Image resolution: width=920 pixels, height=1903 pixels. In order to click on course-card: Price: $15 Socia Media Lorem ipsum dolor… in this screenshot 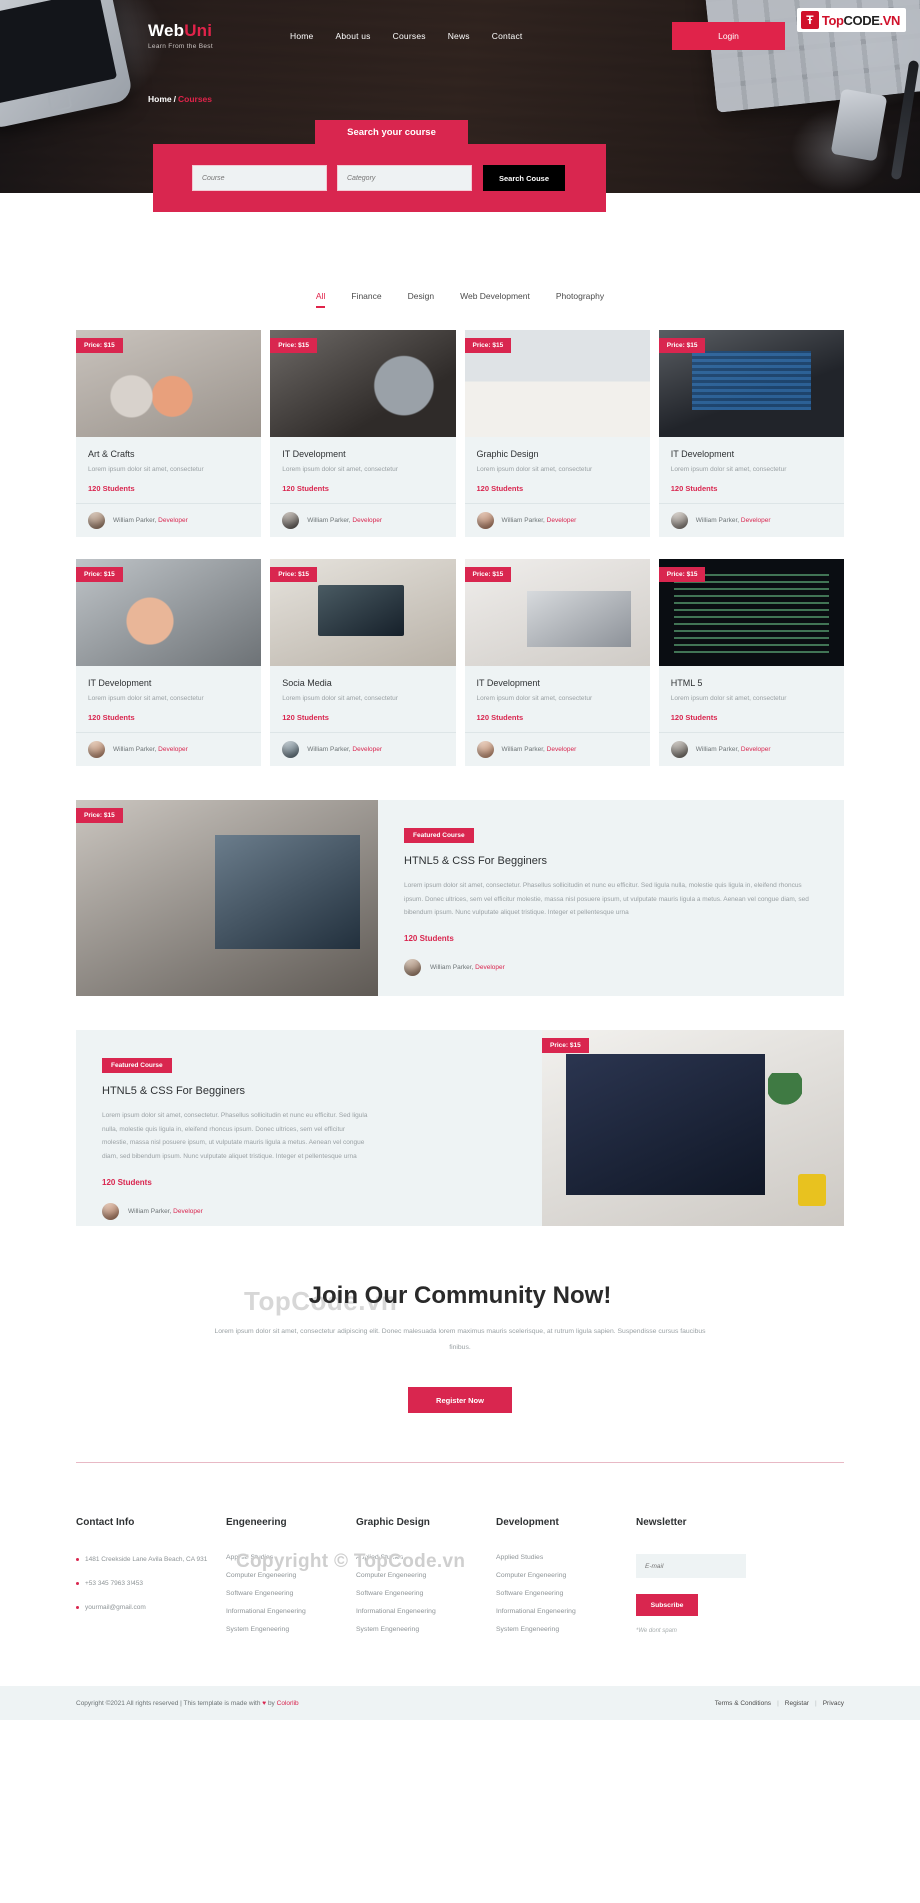, I will do `click(363, 662)`.